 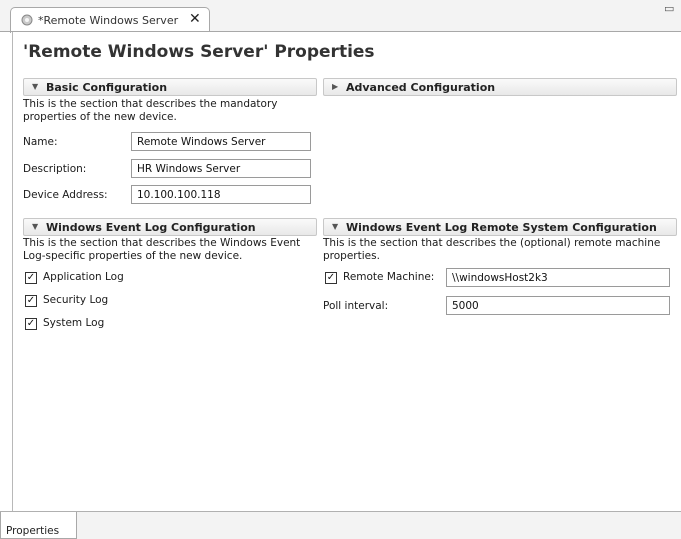 I want to click on name-label: Name:, so click(x=40, y=142).